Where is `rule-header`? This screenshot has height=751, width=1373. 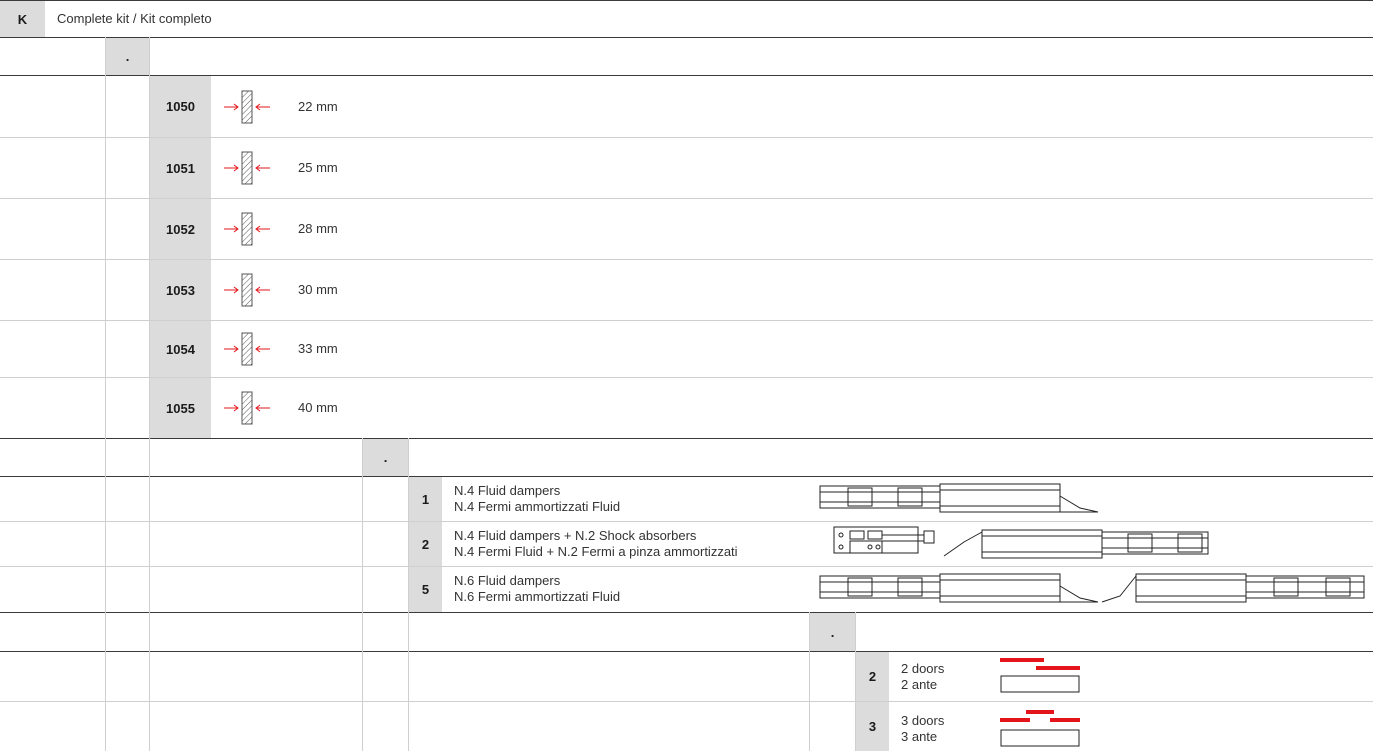
rule-header is located at coordinates (686, 37).